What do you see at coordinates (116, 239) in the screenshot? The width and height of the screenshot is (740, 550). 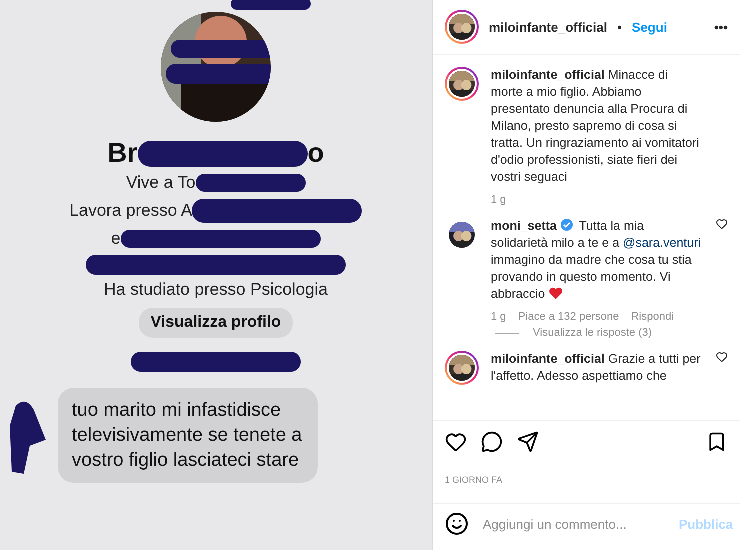 I see `profile-info: e` at bounding box center [116, 239].